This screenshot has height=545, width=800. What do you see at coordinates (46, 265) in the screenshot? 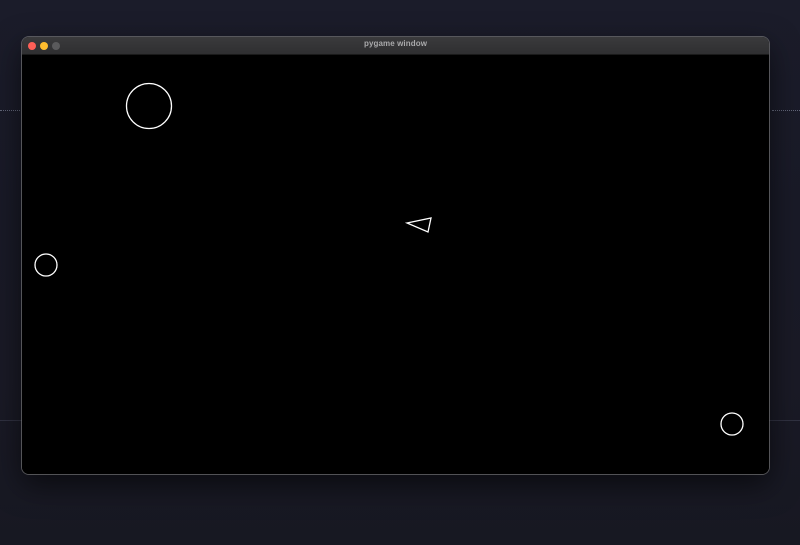
I see `asteroid-small-left` at bounding box center [46, 265].